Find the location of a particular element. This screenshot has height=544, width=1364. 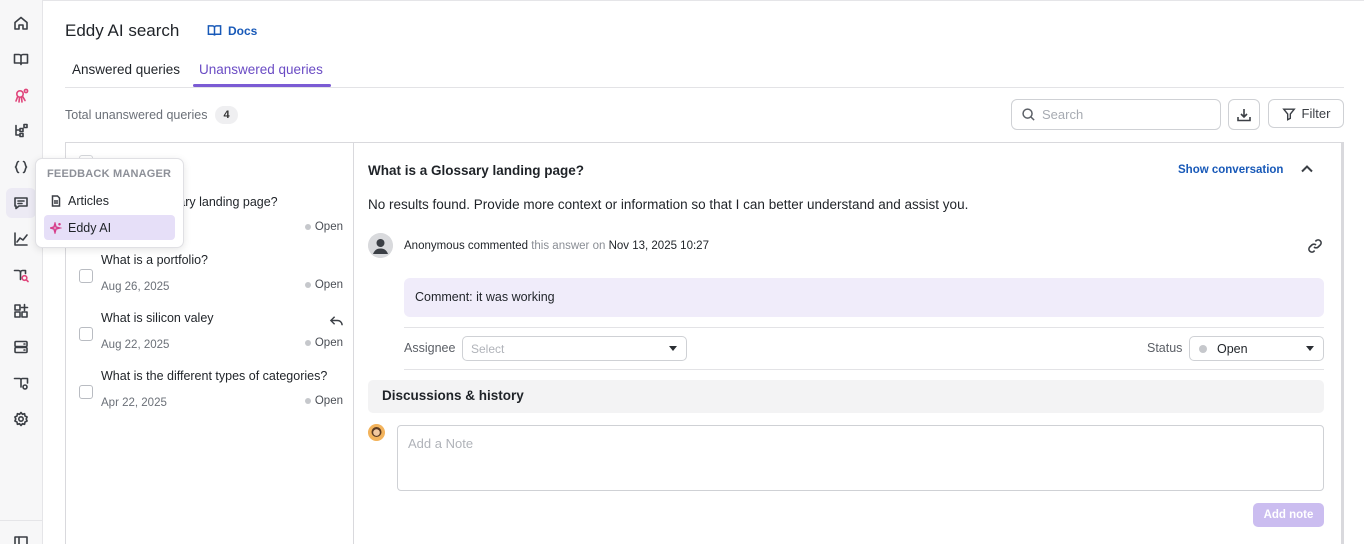

assignee-label: Assignee is located at coordinates (430, 348).